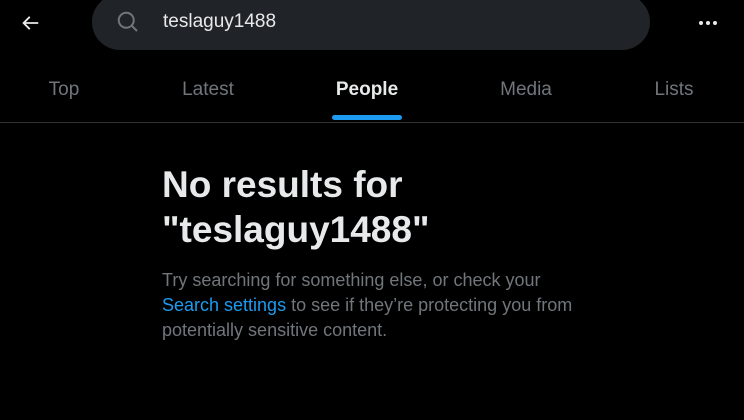 The height and width of the screenshot is (420, 744). I want to click on active-tab-indicator, so click(367, 117).